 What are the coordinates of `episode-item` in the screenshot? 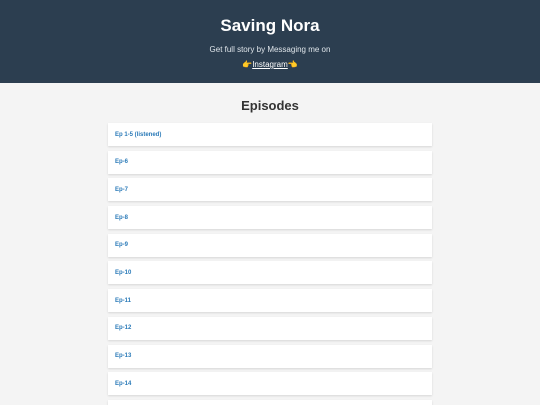 It's located at (270, 402).